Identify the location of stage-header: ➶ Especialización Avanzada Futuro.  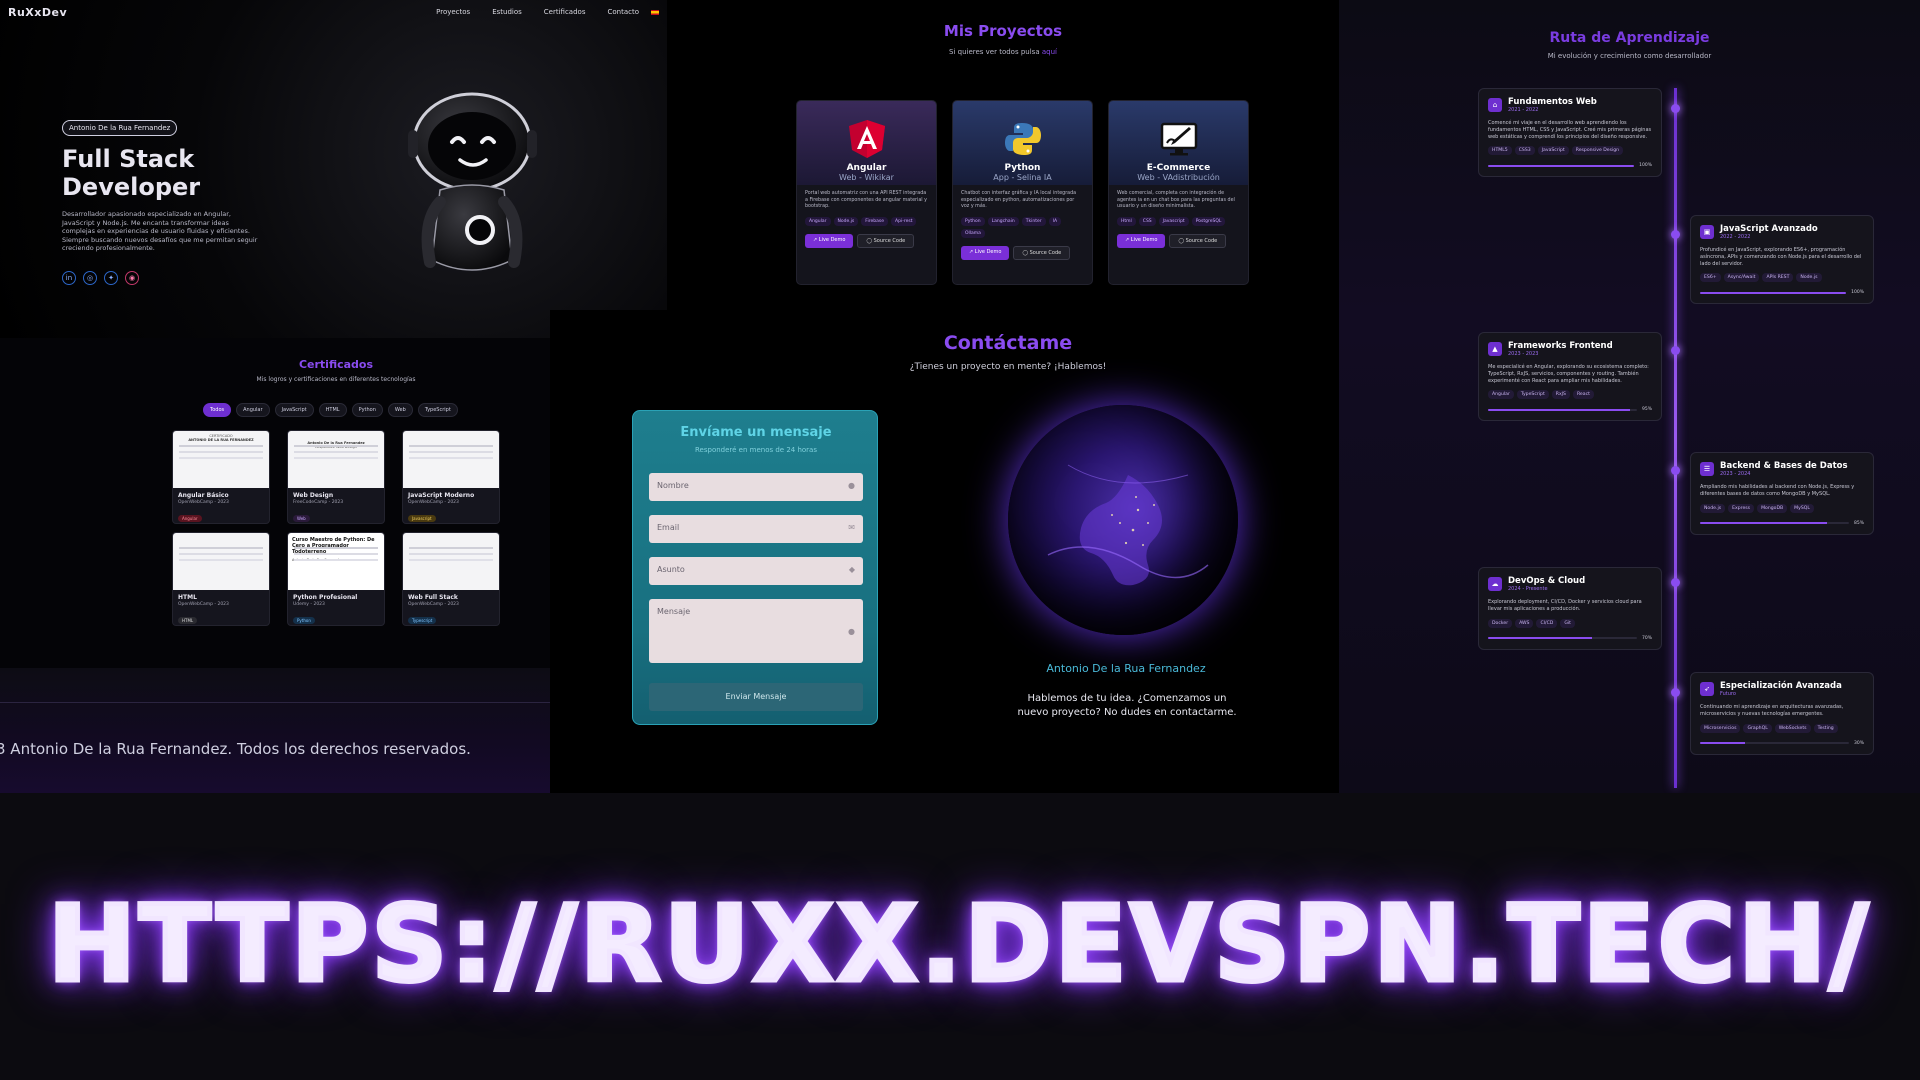
(1782, 689).